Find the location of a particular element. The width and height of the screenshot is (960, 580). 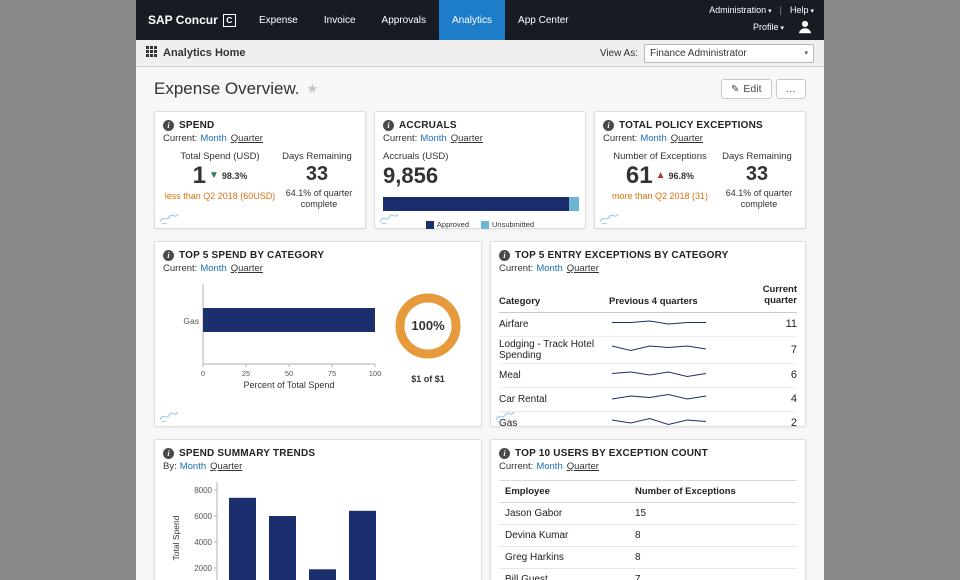

profile-menu: Profile ▾ is located at coordinates (768, 27).